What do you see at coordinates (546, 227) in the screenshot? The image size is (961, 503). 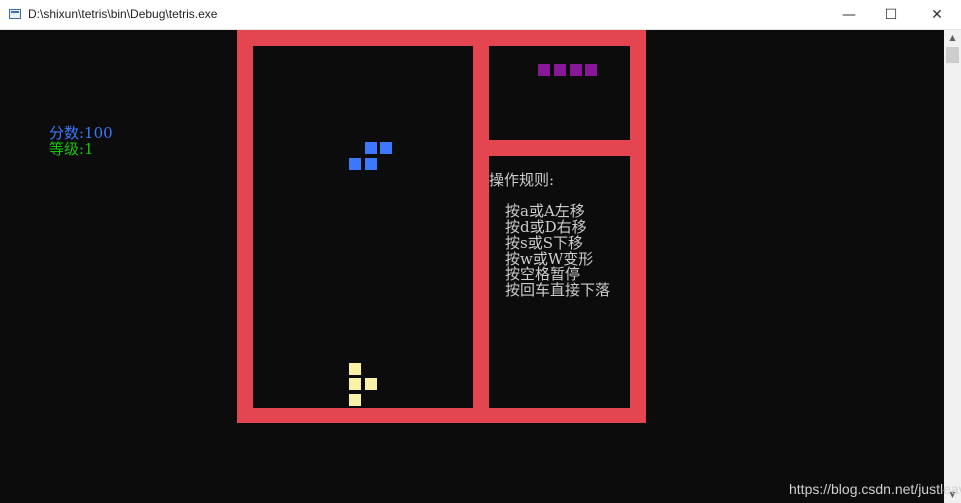 I see `rule-item: 按d或D右移` at bounding box center [546, 227].